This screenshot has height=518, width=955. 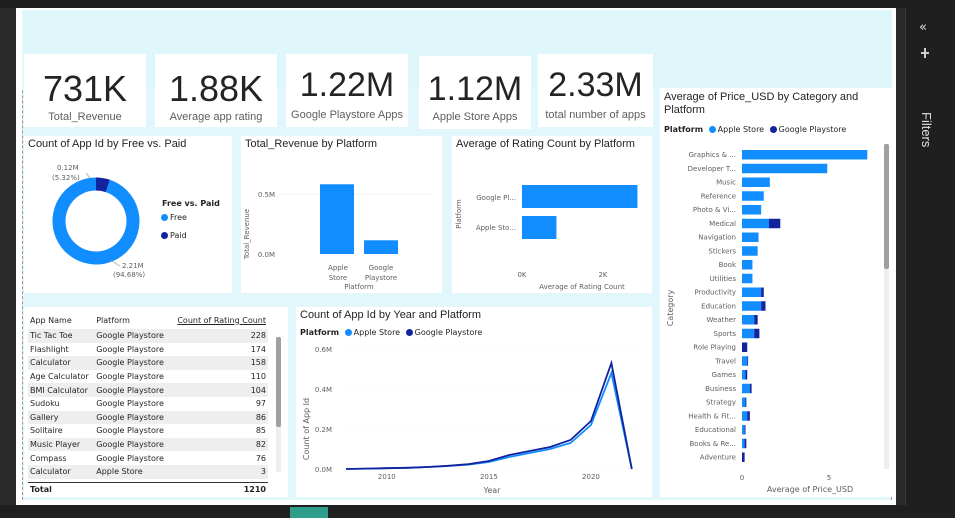 I want to click on table-row: Gallery Google Playstore 86, so click(x=148, y=417).